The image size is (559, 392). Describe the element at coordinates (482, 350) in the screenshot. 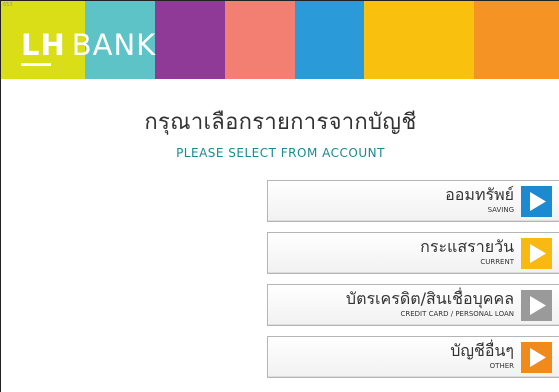

I see `other-label-thai: บัญชีอื่นๆ` at that location.